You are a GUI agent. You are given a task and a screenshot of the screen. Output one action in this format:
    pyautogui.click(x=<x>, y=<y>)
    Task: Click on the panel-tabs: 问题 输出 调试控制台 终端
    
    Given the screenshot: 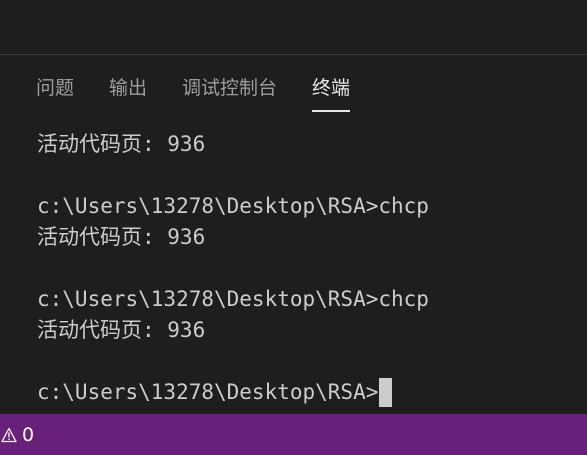 What is the action you would take?
    pyautogui.click(x=210, y=93)
    